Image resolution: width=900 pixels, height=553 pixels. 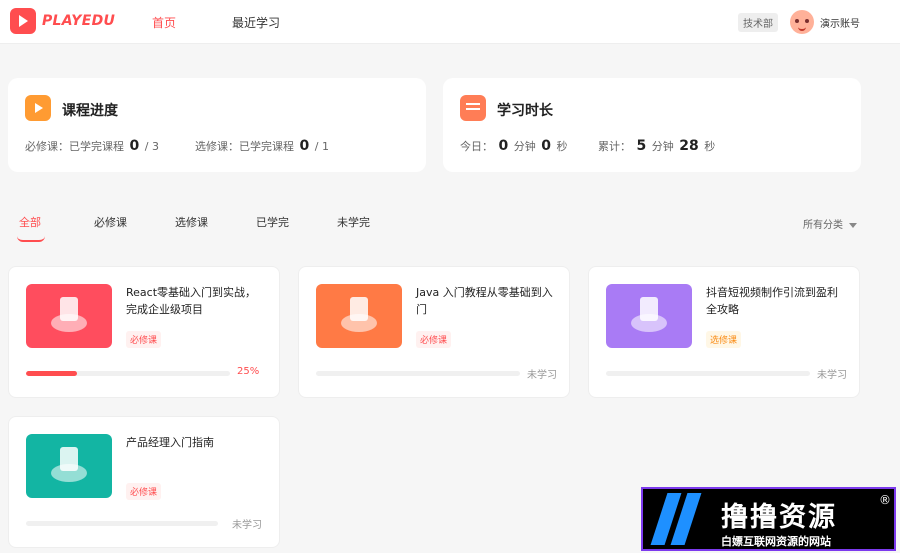 What do you see at coordinates (51, 373) in the screenshot?
I see `progress-fill` at bounding box center [51, 373].